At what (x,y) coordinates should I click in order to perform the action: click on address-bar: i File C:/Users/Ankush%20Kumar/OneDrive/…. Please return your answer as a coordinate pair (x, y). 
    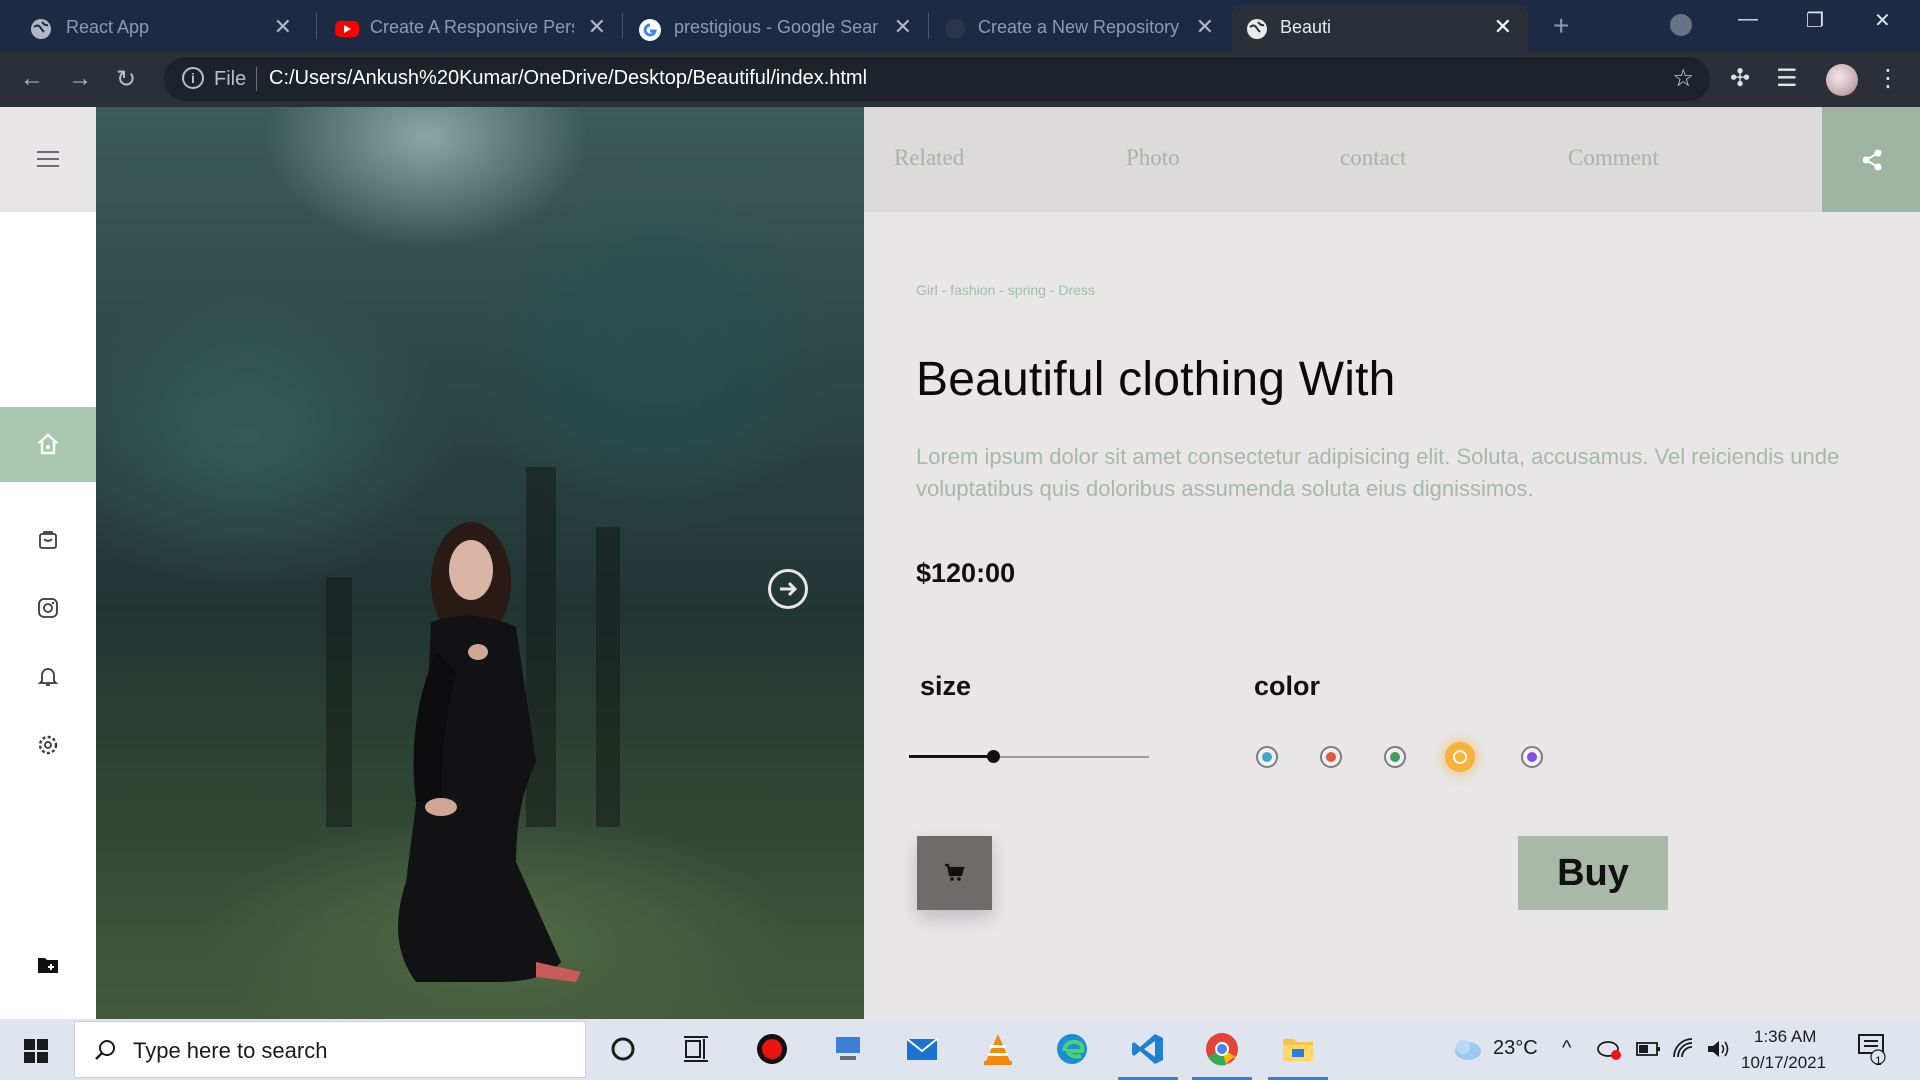
    Looking at the image, I should click on (937, 79).